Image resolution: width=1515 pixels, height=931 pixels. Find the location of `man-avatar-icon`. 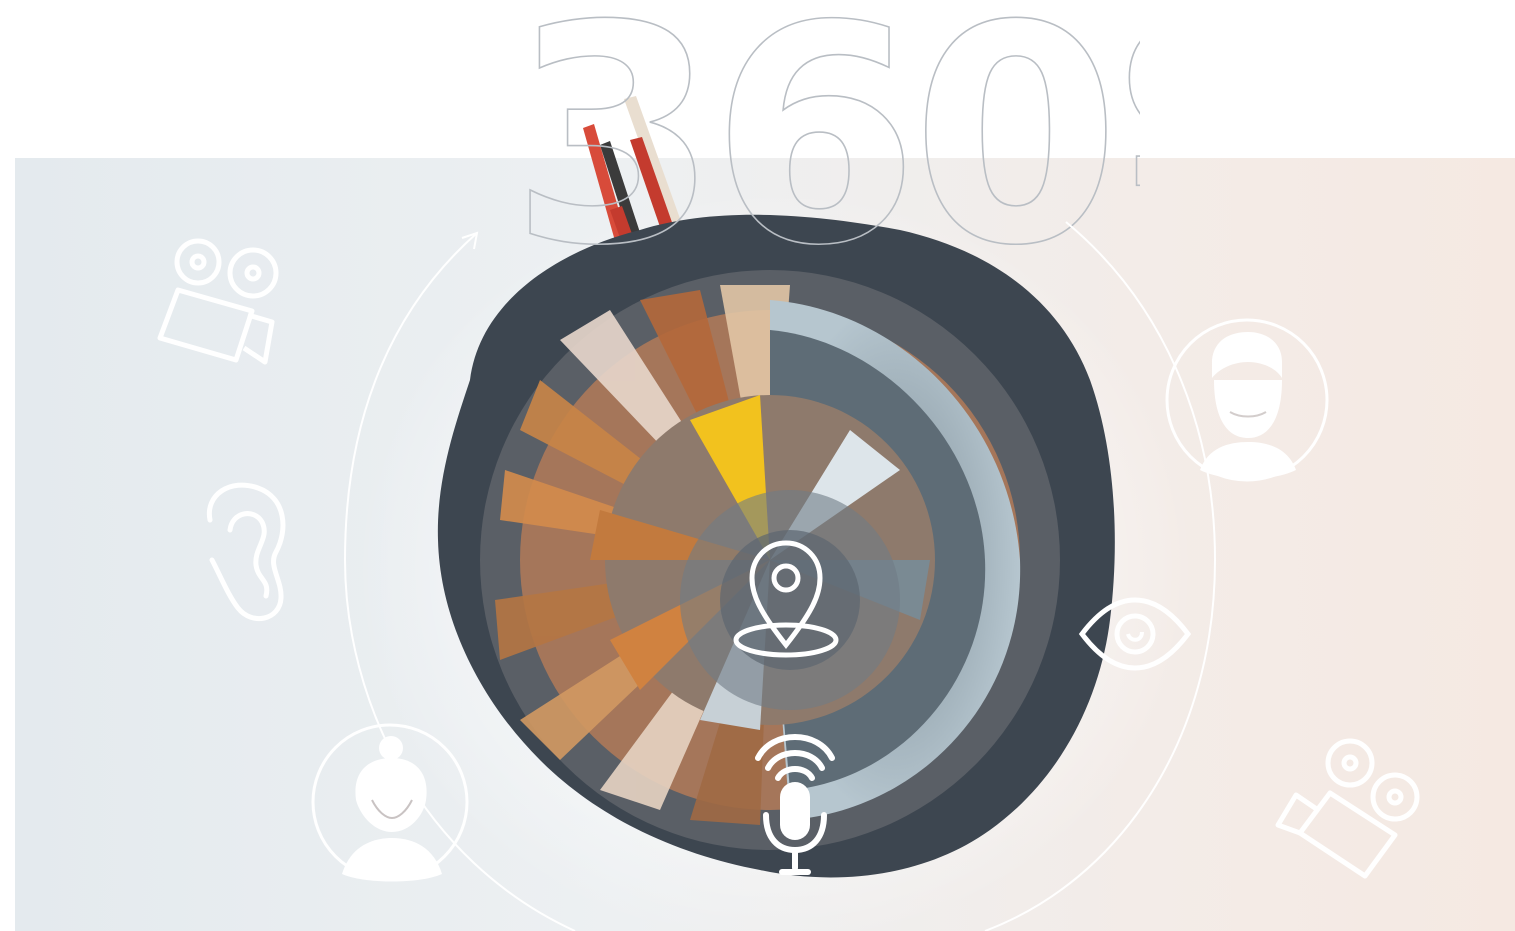

man-avatar-icon is located at coordinates (1247, 400).